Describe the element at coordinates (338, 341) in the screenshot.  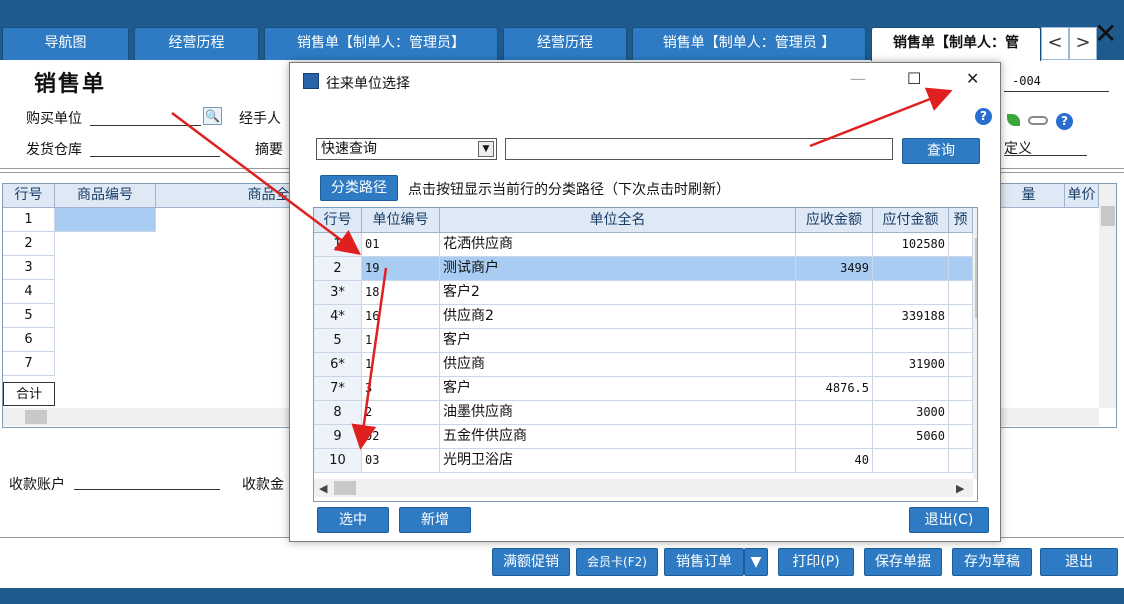
I see `table-cell-no: 5` at that location.